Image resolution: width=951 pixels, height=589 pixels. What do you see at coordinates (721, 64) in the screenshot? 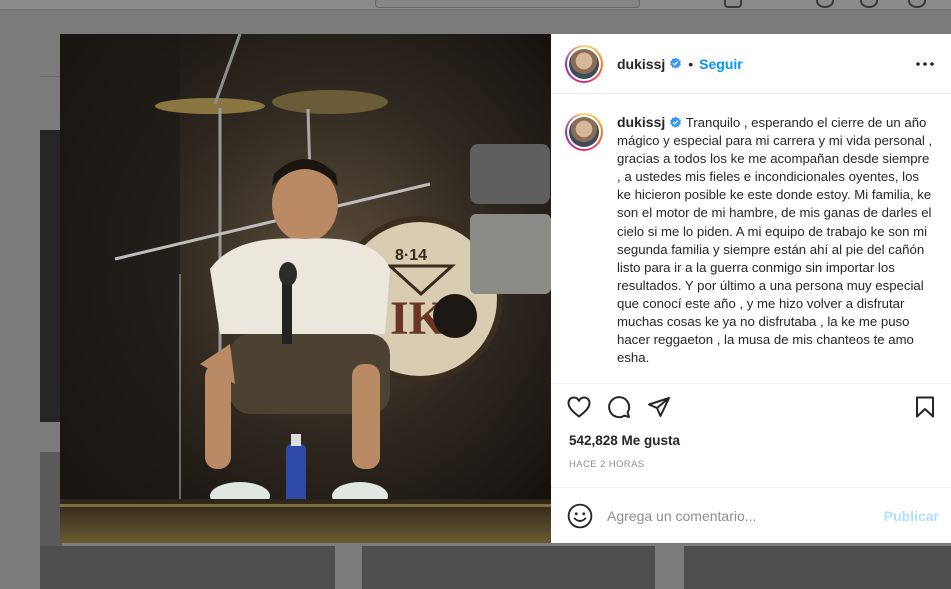
I see `follow-button: Seguir` at bounding box center [721, 64].